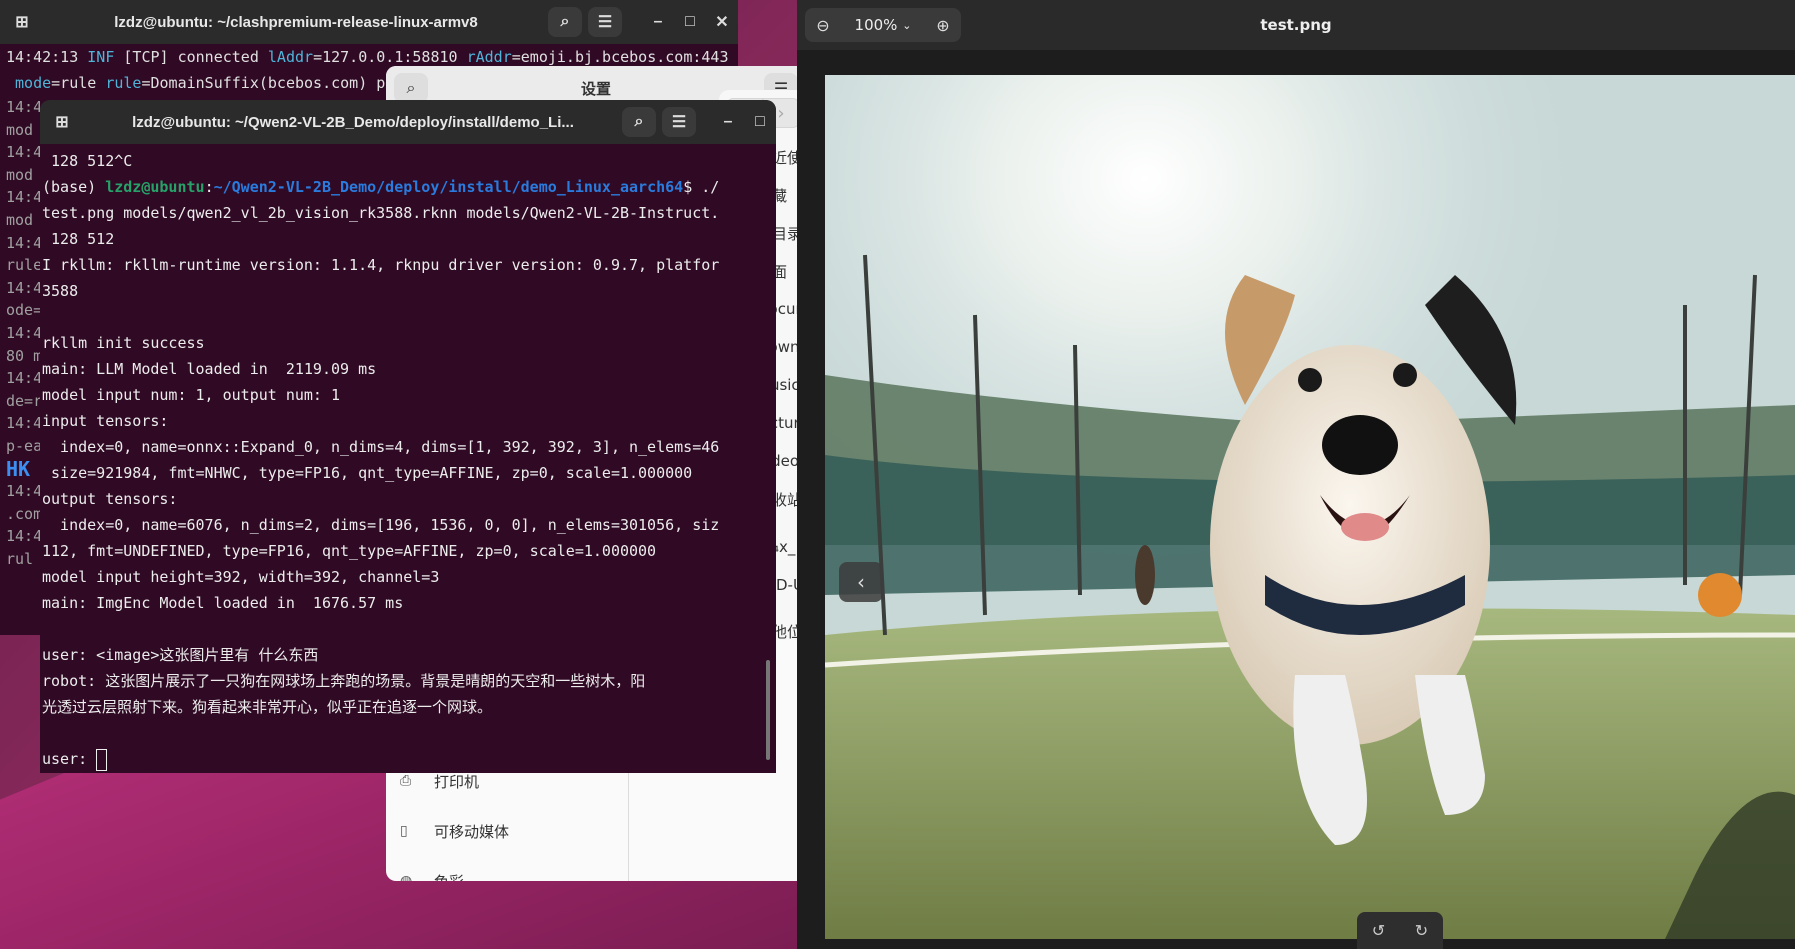 The height and width of the screenshot is (949, 1795). What do you see at coordinates (406, 877) in the screenshot?
I see `palette-icon: ◍` at bounding box center [406, 877].